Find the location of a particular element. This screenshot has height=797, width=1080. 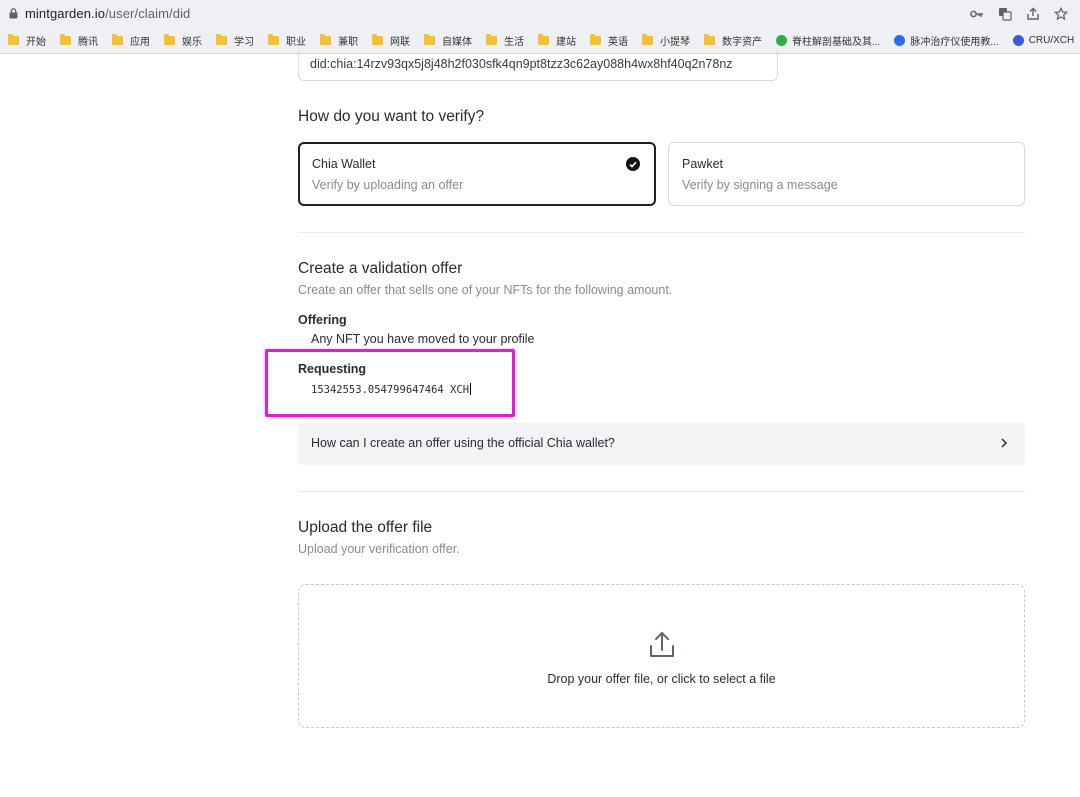

bookmark-item: CRU/XCH is located at coordinates (1043, 41).